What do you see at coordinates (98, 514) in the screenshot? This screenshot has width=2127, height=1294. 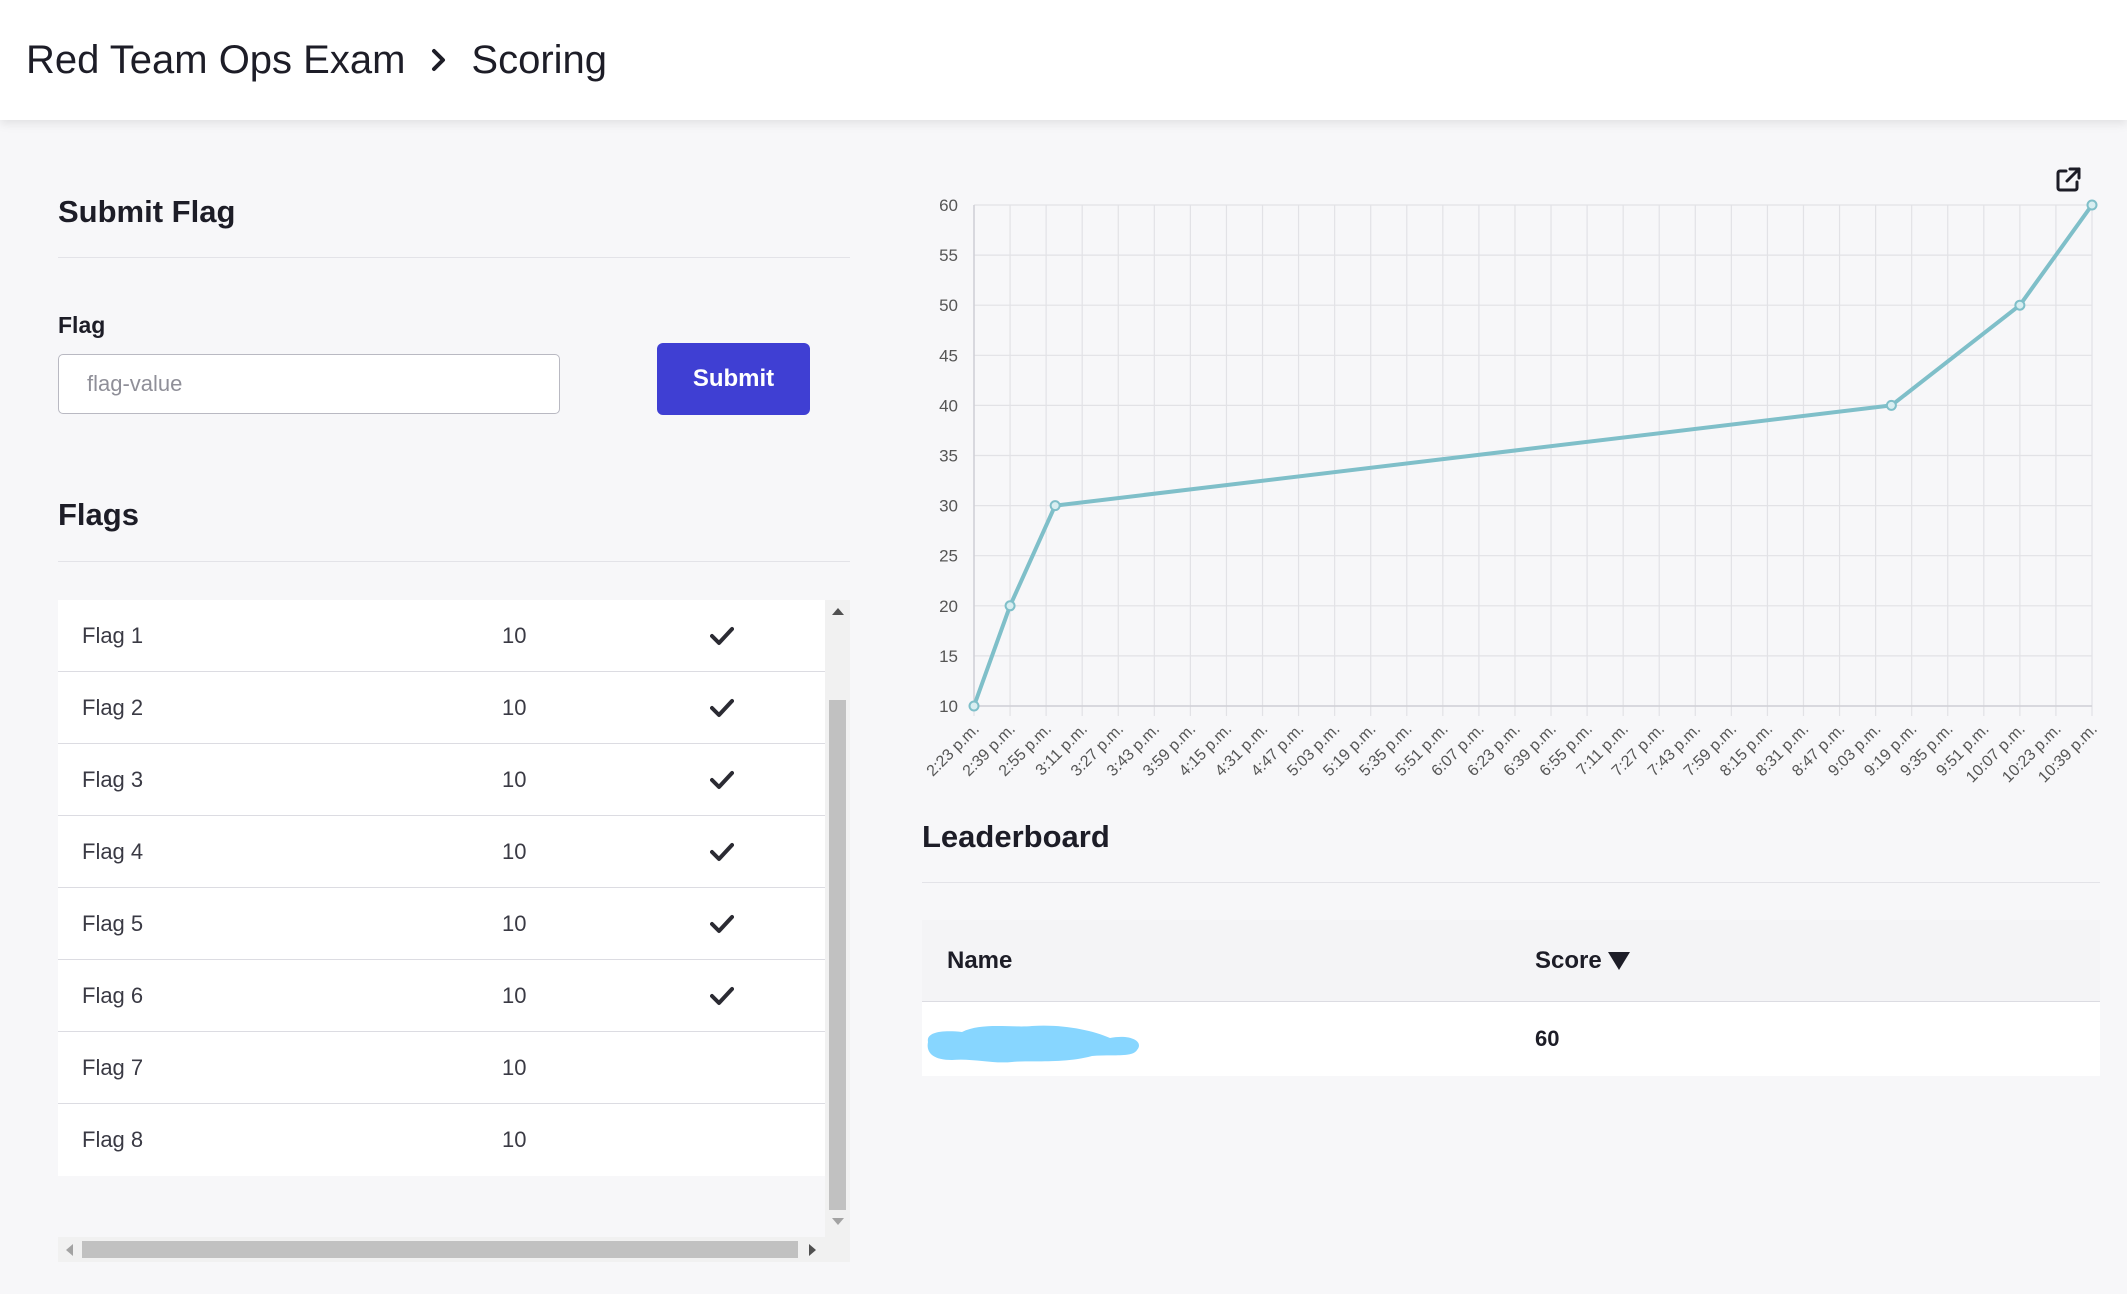 I see `flags-title: Flags` at bounding box center [98, 514].